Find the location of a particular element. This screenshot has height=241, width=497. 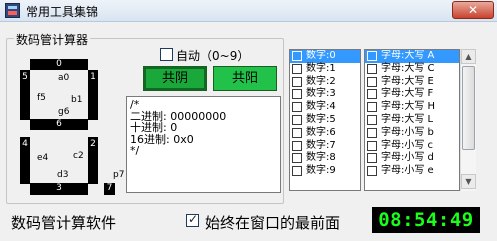

label-c2: c2 is located at coordinates (78, 156).